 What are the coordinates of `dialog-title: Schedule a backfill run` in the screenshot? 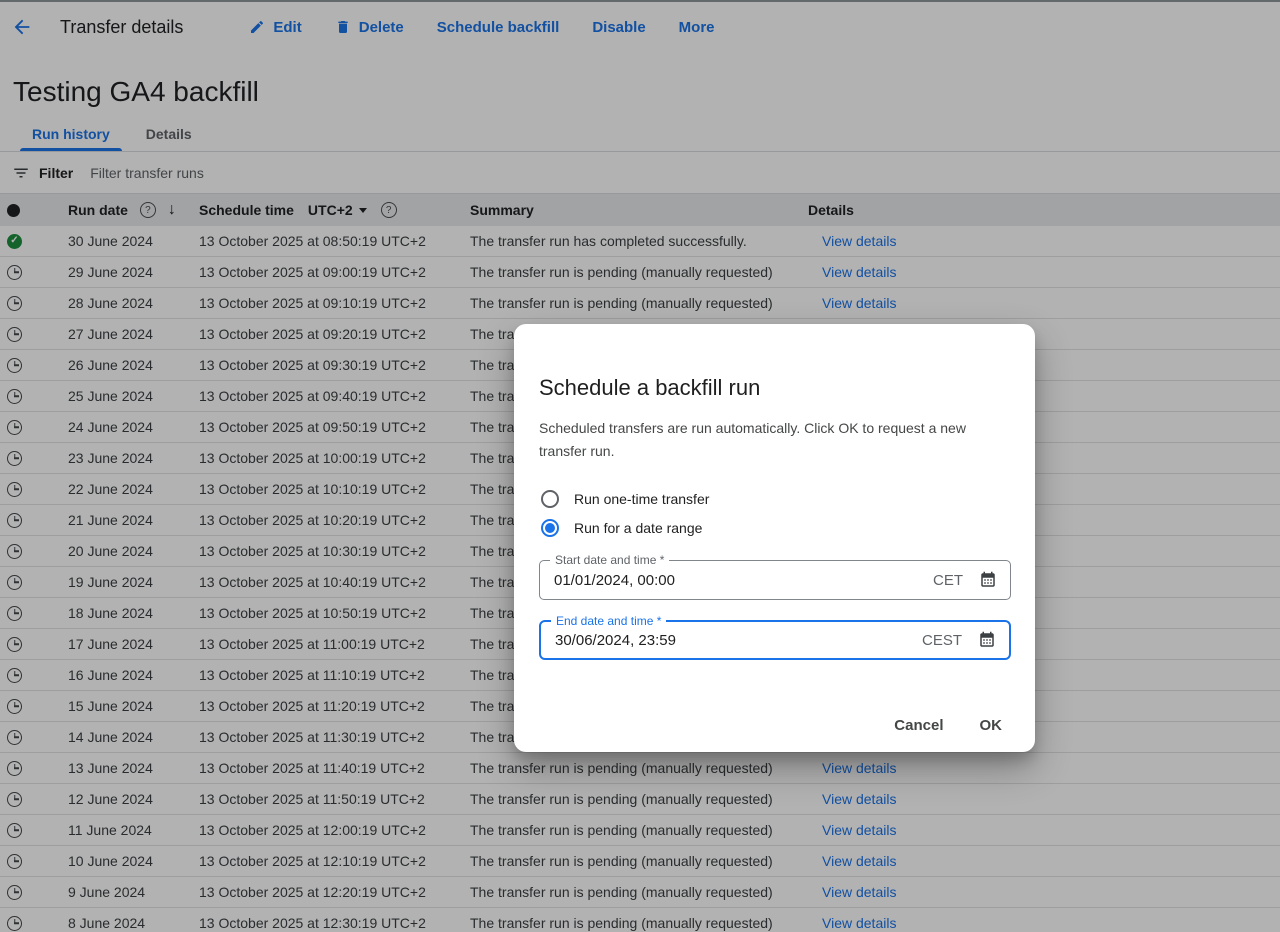 It's located at (650, 387).